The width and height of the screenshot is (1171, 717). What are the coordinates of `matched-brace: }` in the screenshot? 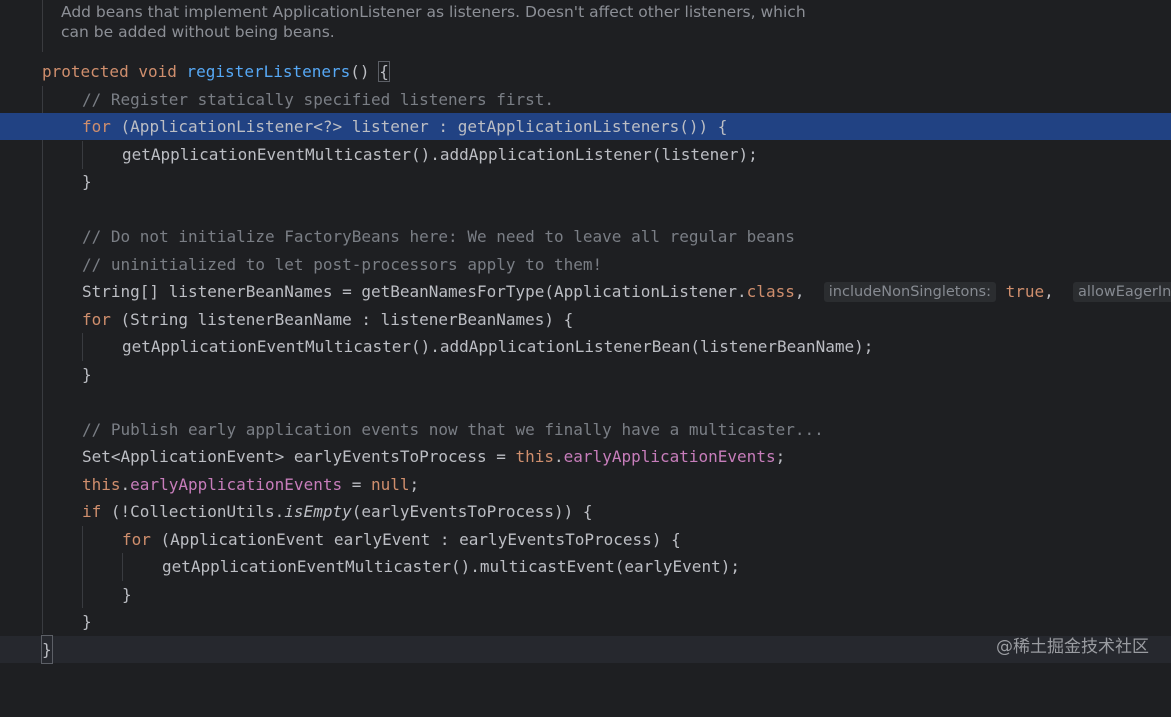 It's located at (47, 649).